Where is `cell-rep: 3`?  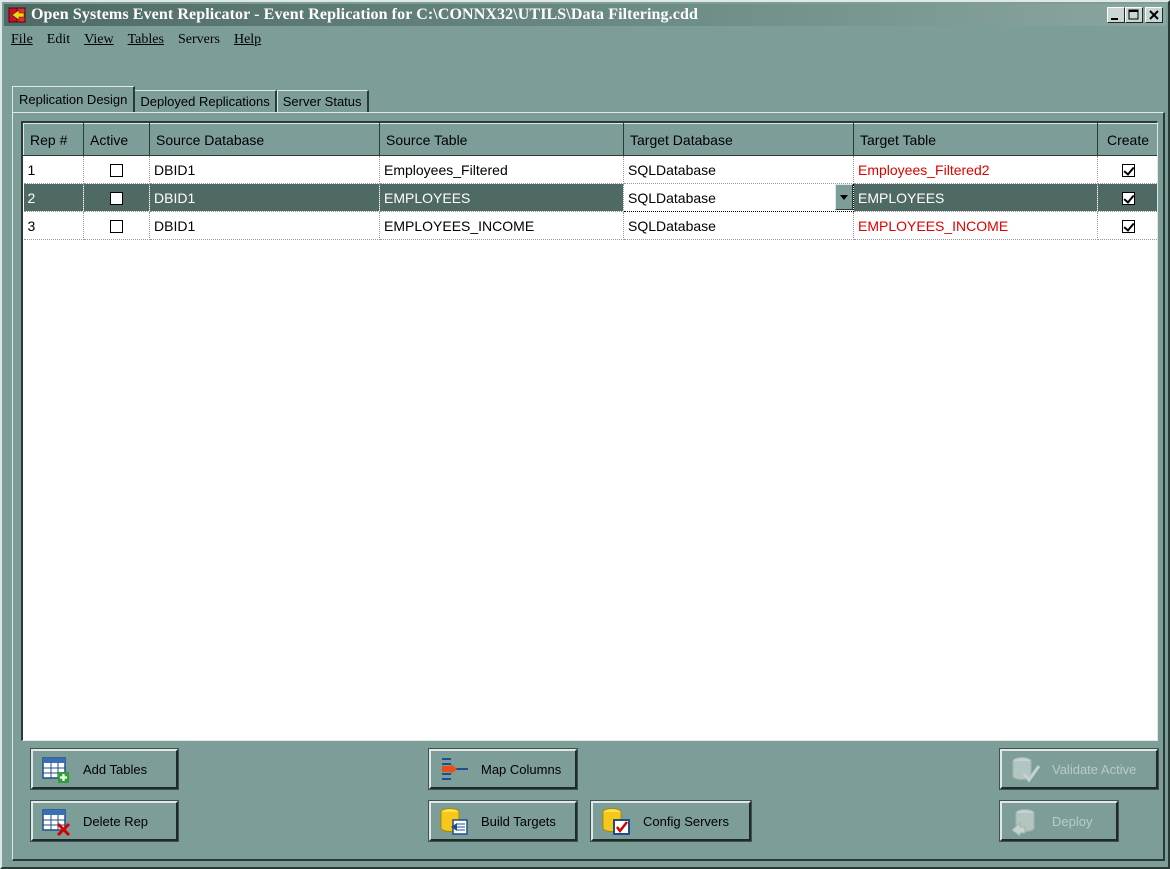 cell-rep: 3 is located at coordinates (53, 225).